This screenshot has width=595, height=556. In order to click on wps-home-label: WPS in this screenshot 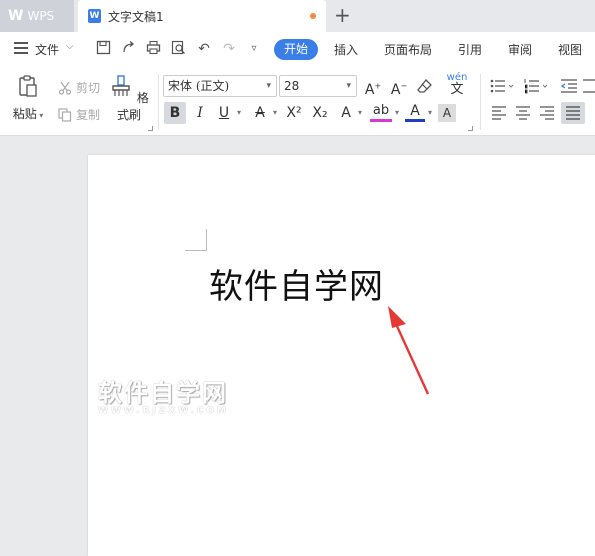, I will do `click(41, 16)`.